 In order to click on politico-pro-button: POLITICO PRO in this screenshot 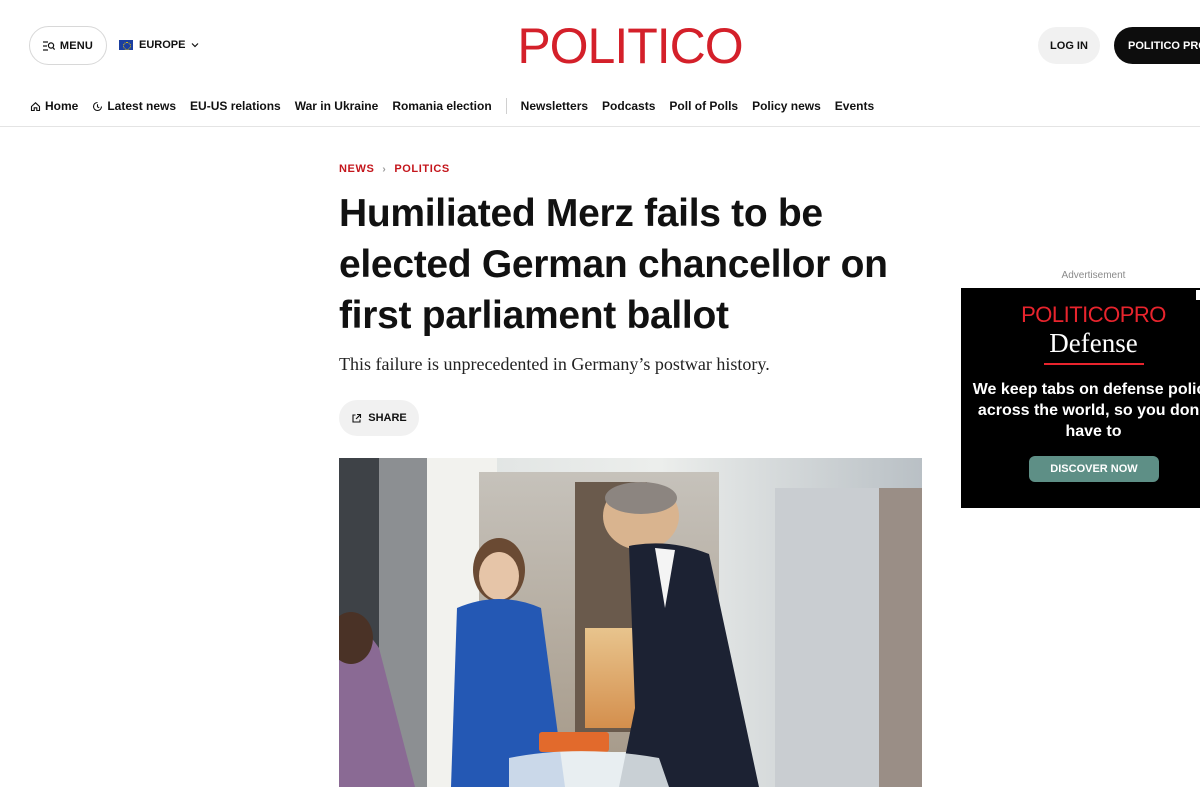, I will do `click(1157, 45)`.